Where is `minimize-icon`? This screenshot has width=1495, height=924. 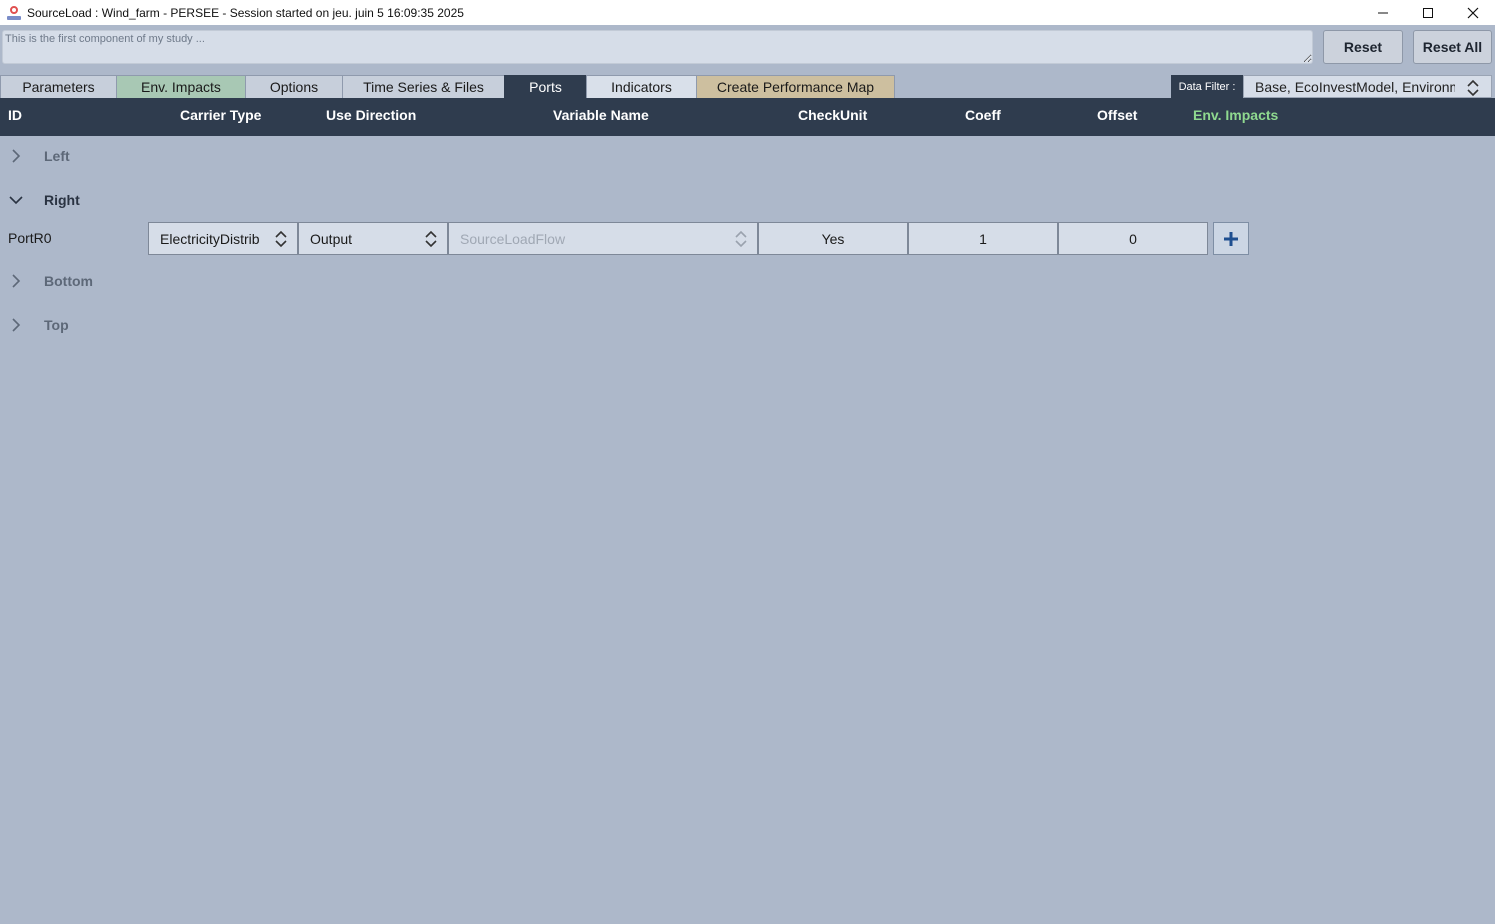 minimize-icon is located at coordinates (1382, 12).